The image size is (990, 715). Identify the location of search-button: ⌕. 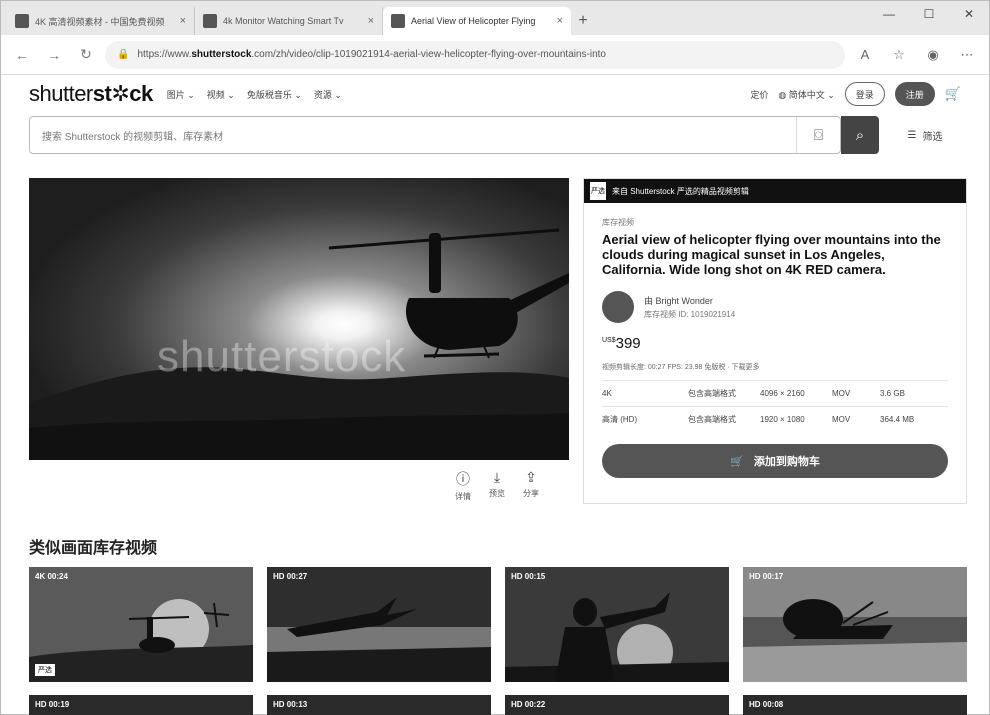
(860, 135).